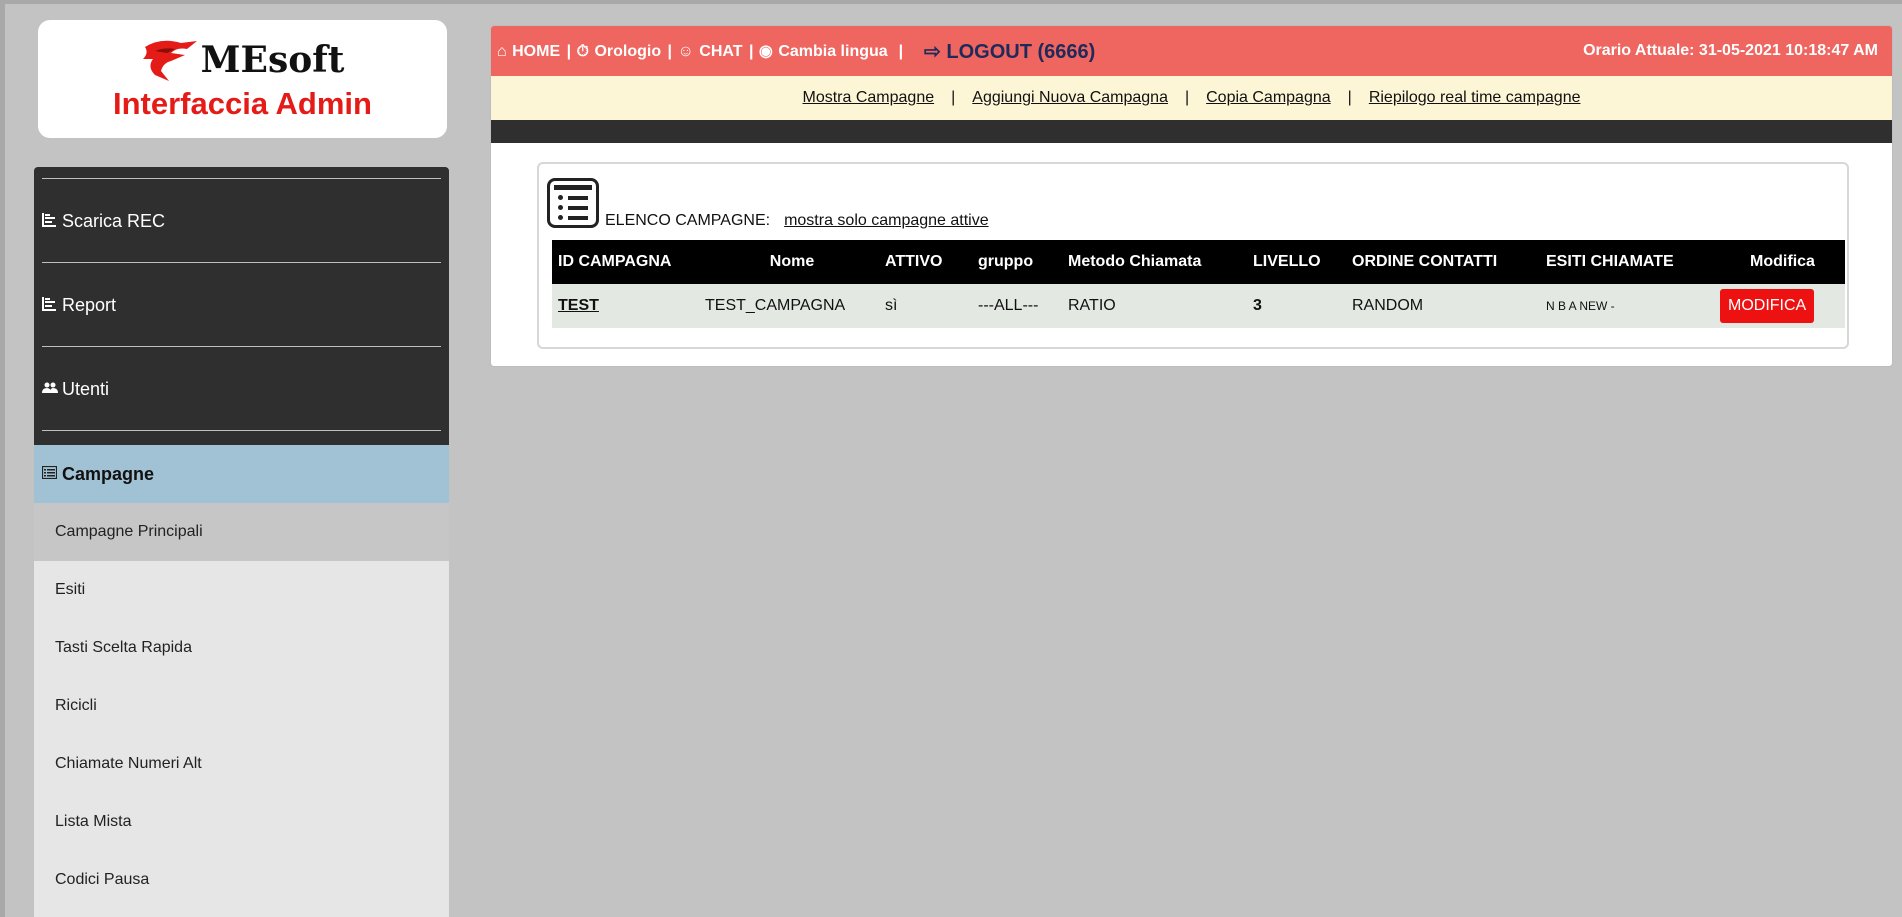 The width and height of the screenshot is (1902, 917). Describe the element at coordinates (826, 51) in the screenshot. I see `language-link: ◉ Cambia lingua` at that location.